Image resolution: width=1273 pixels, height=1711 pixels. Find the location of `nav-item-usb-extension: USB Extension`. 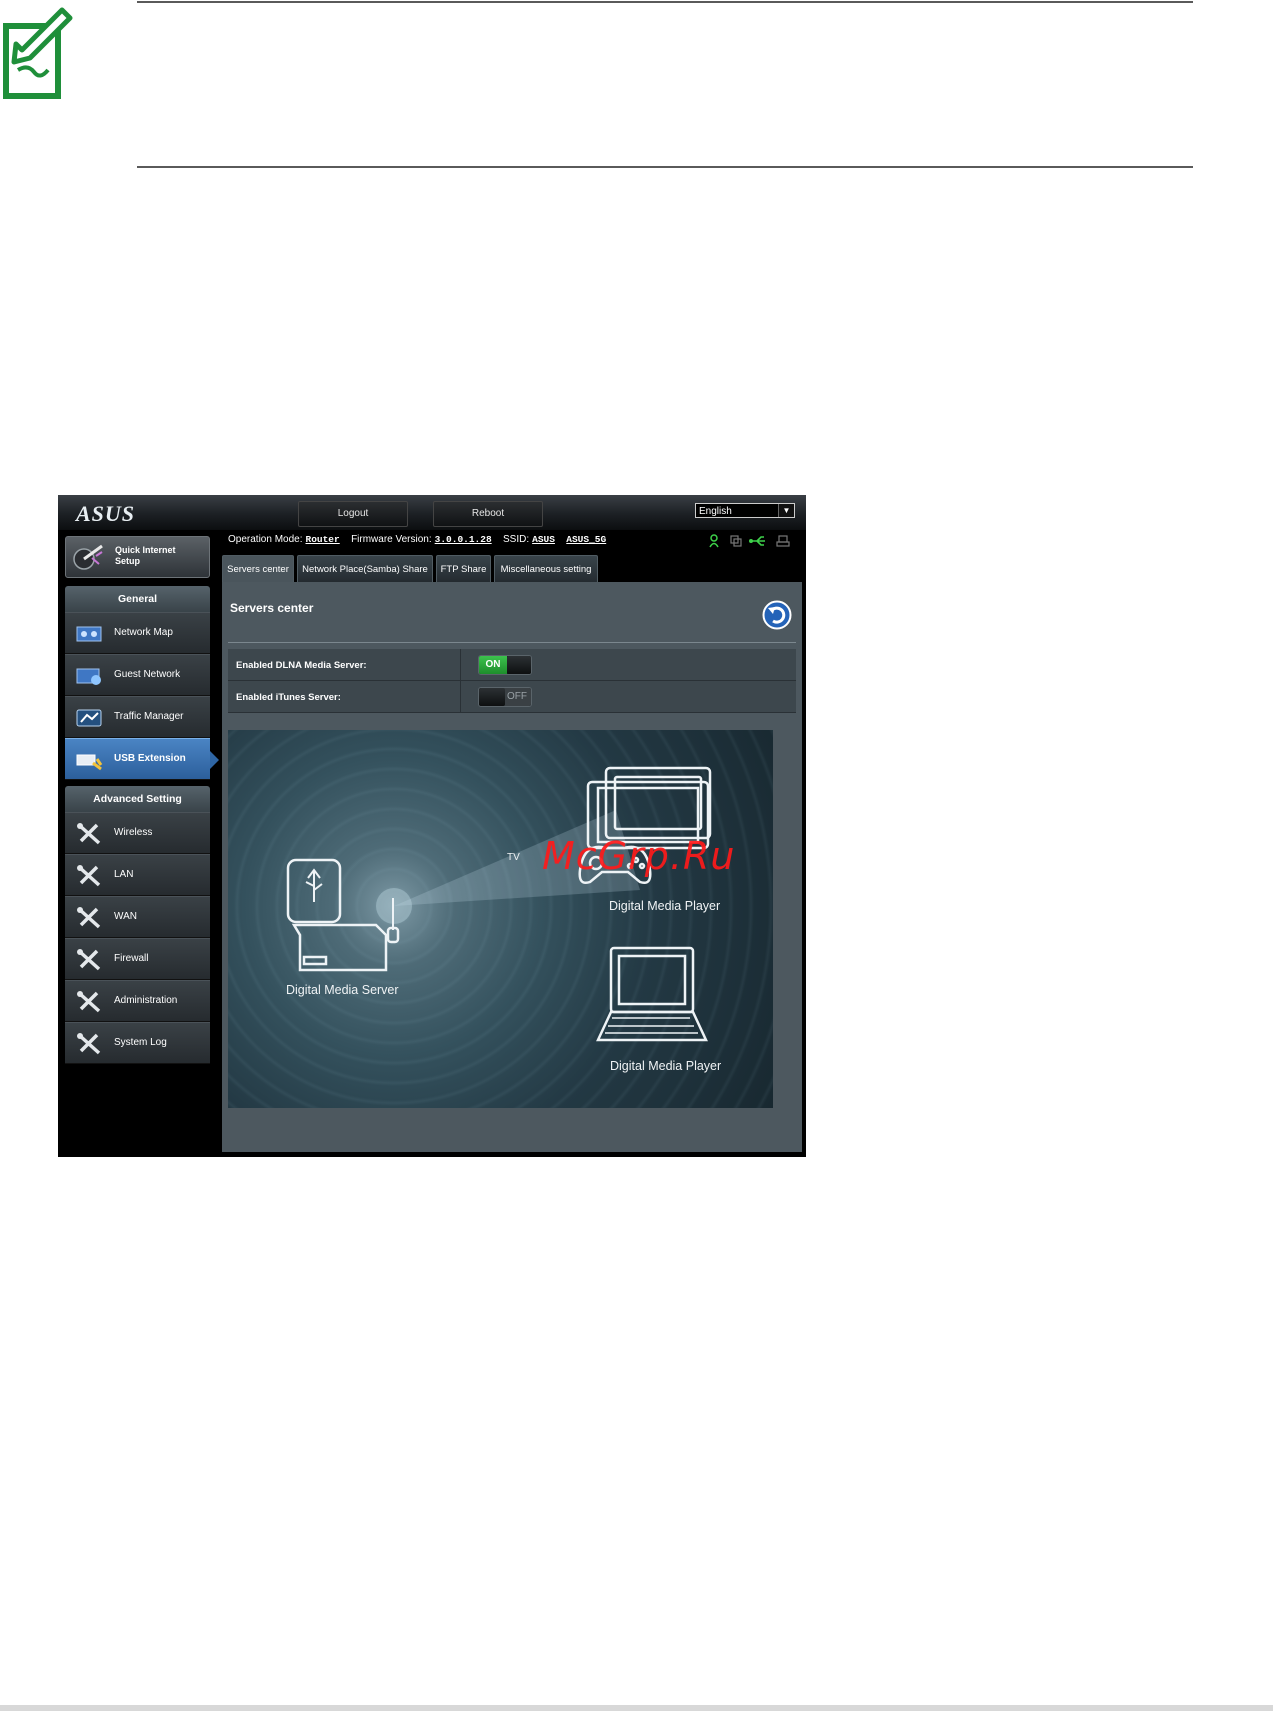

nav-item-usb-extension: USB Extension is located at coordinates (142, 759).